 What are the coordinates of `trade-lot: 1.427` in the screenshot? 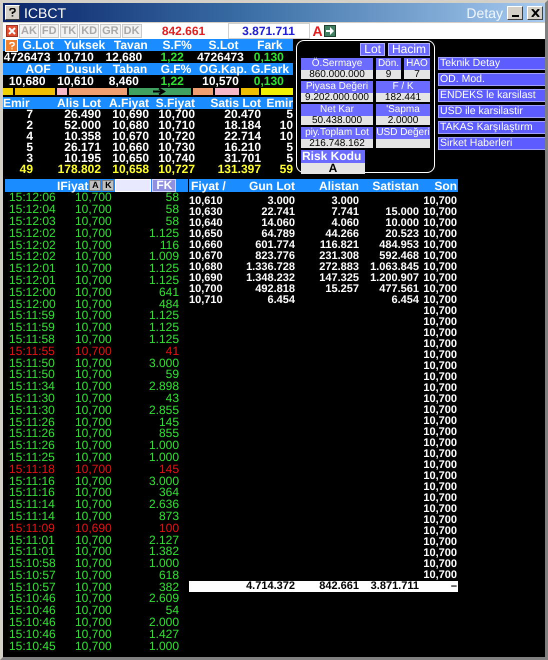 It's located at (163, 634).